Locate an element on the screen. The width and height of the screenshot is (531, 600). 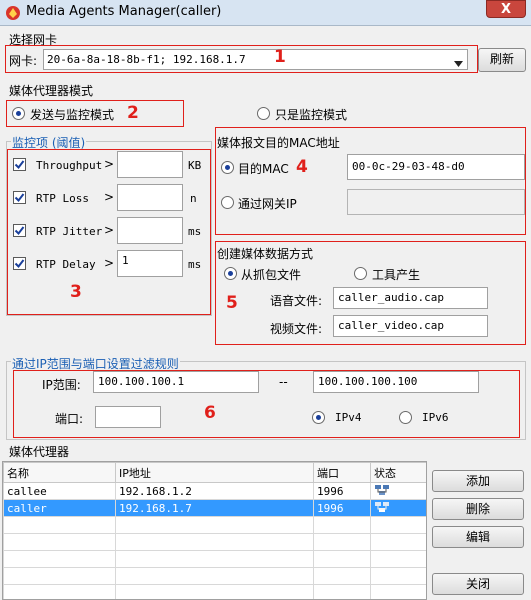
rtp-loss-label: RTP Loss is located at coordinates (62, 198).